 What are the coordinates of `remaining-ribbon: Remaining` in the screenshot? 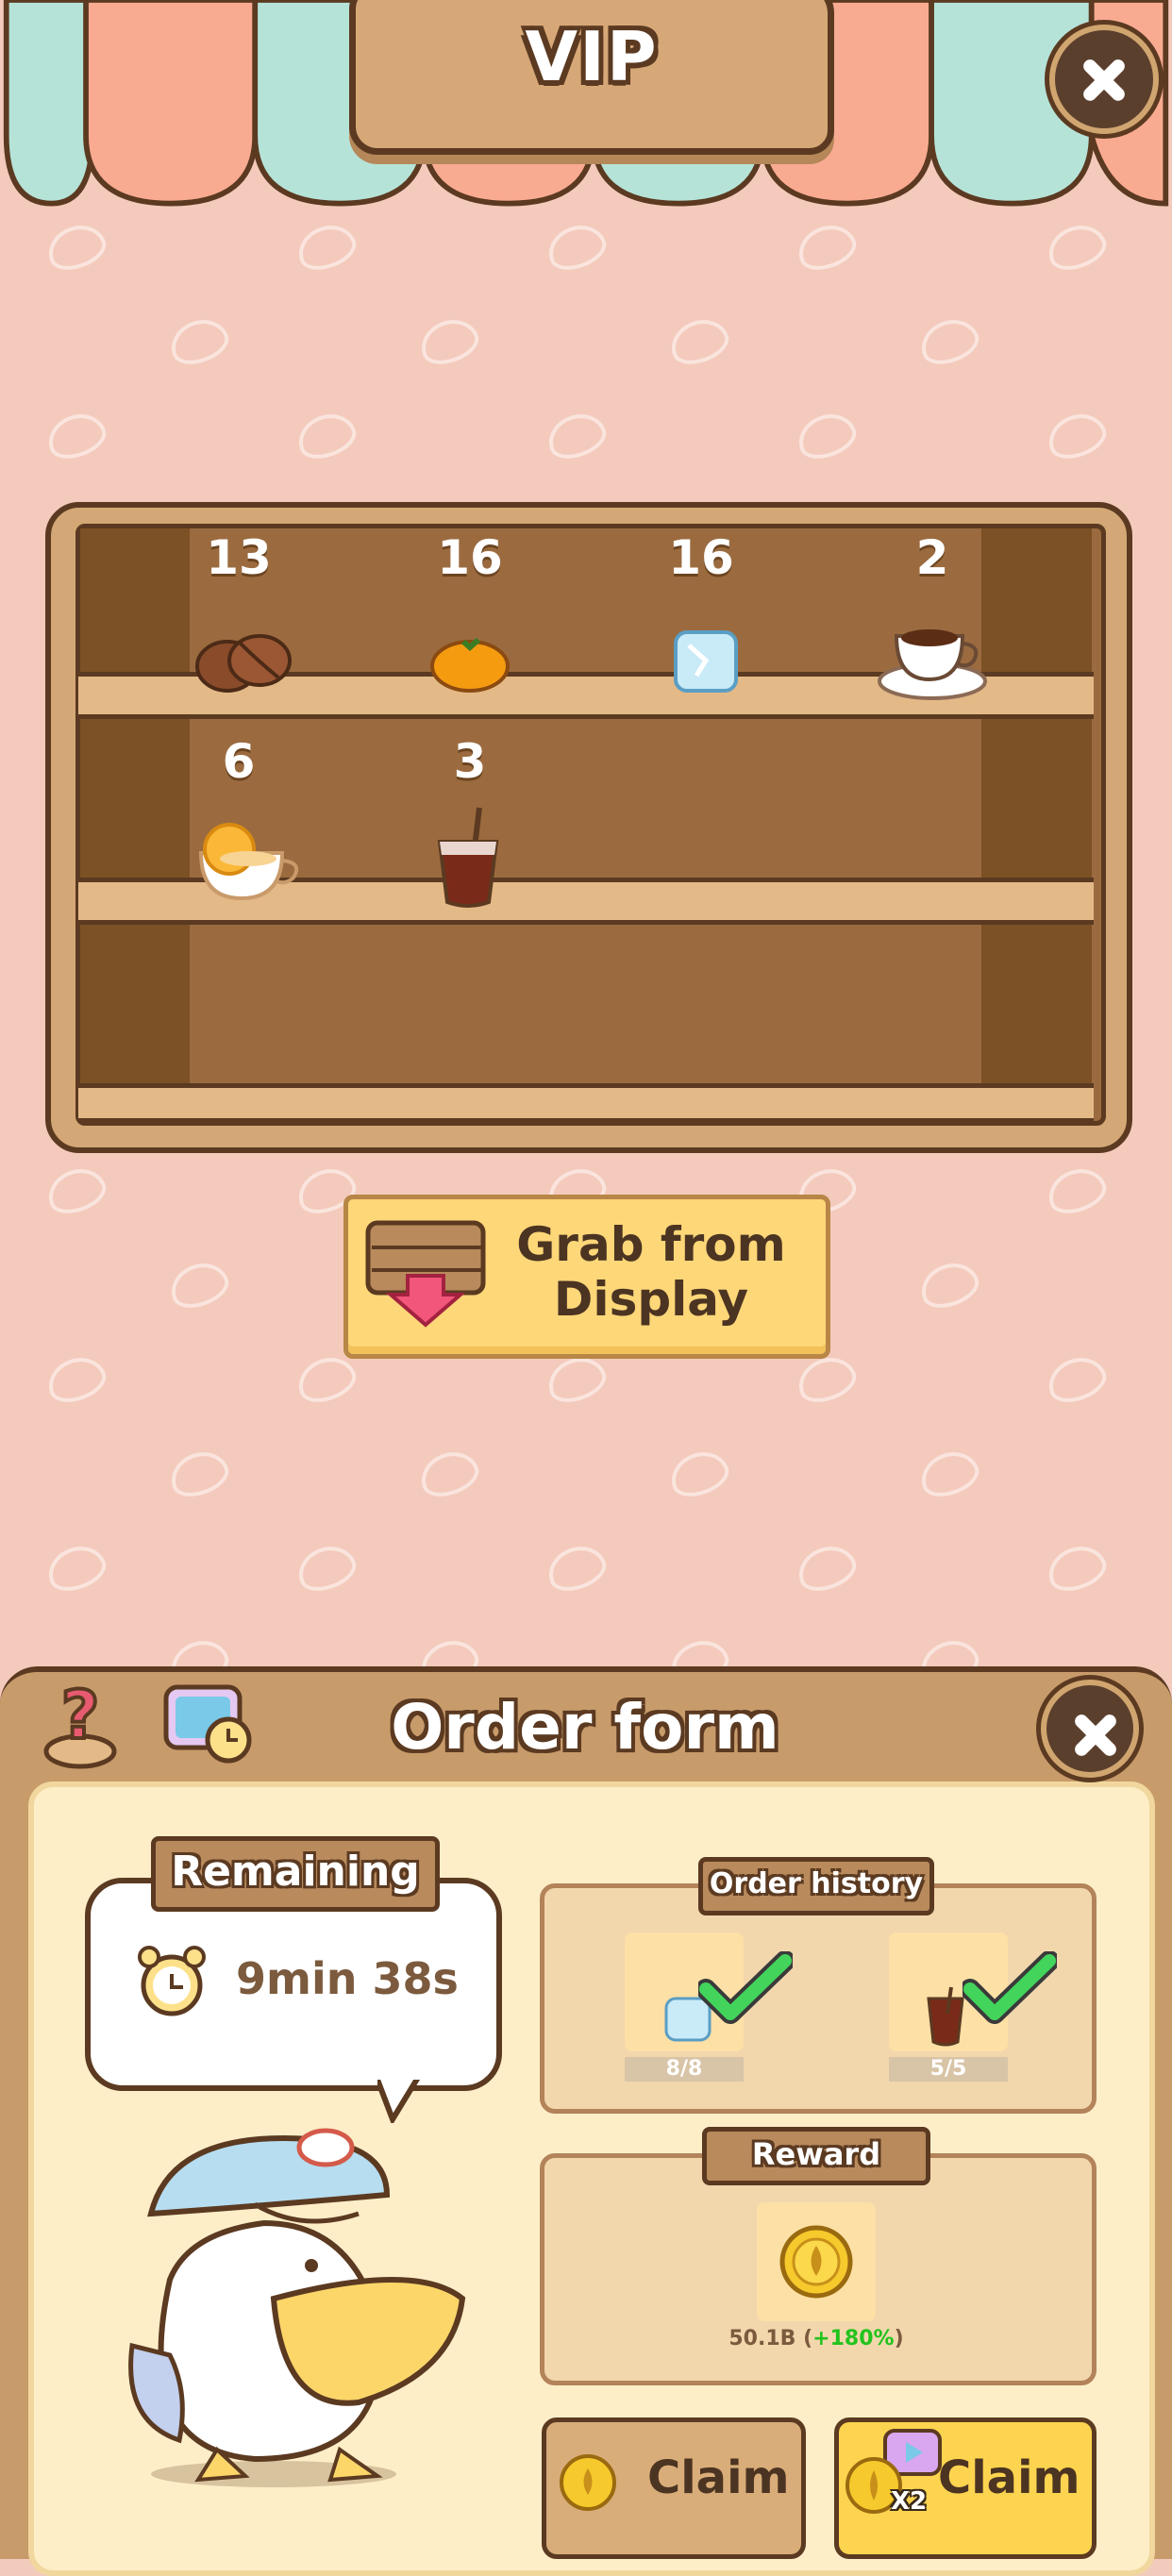 It's located at (295, 1874).